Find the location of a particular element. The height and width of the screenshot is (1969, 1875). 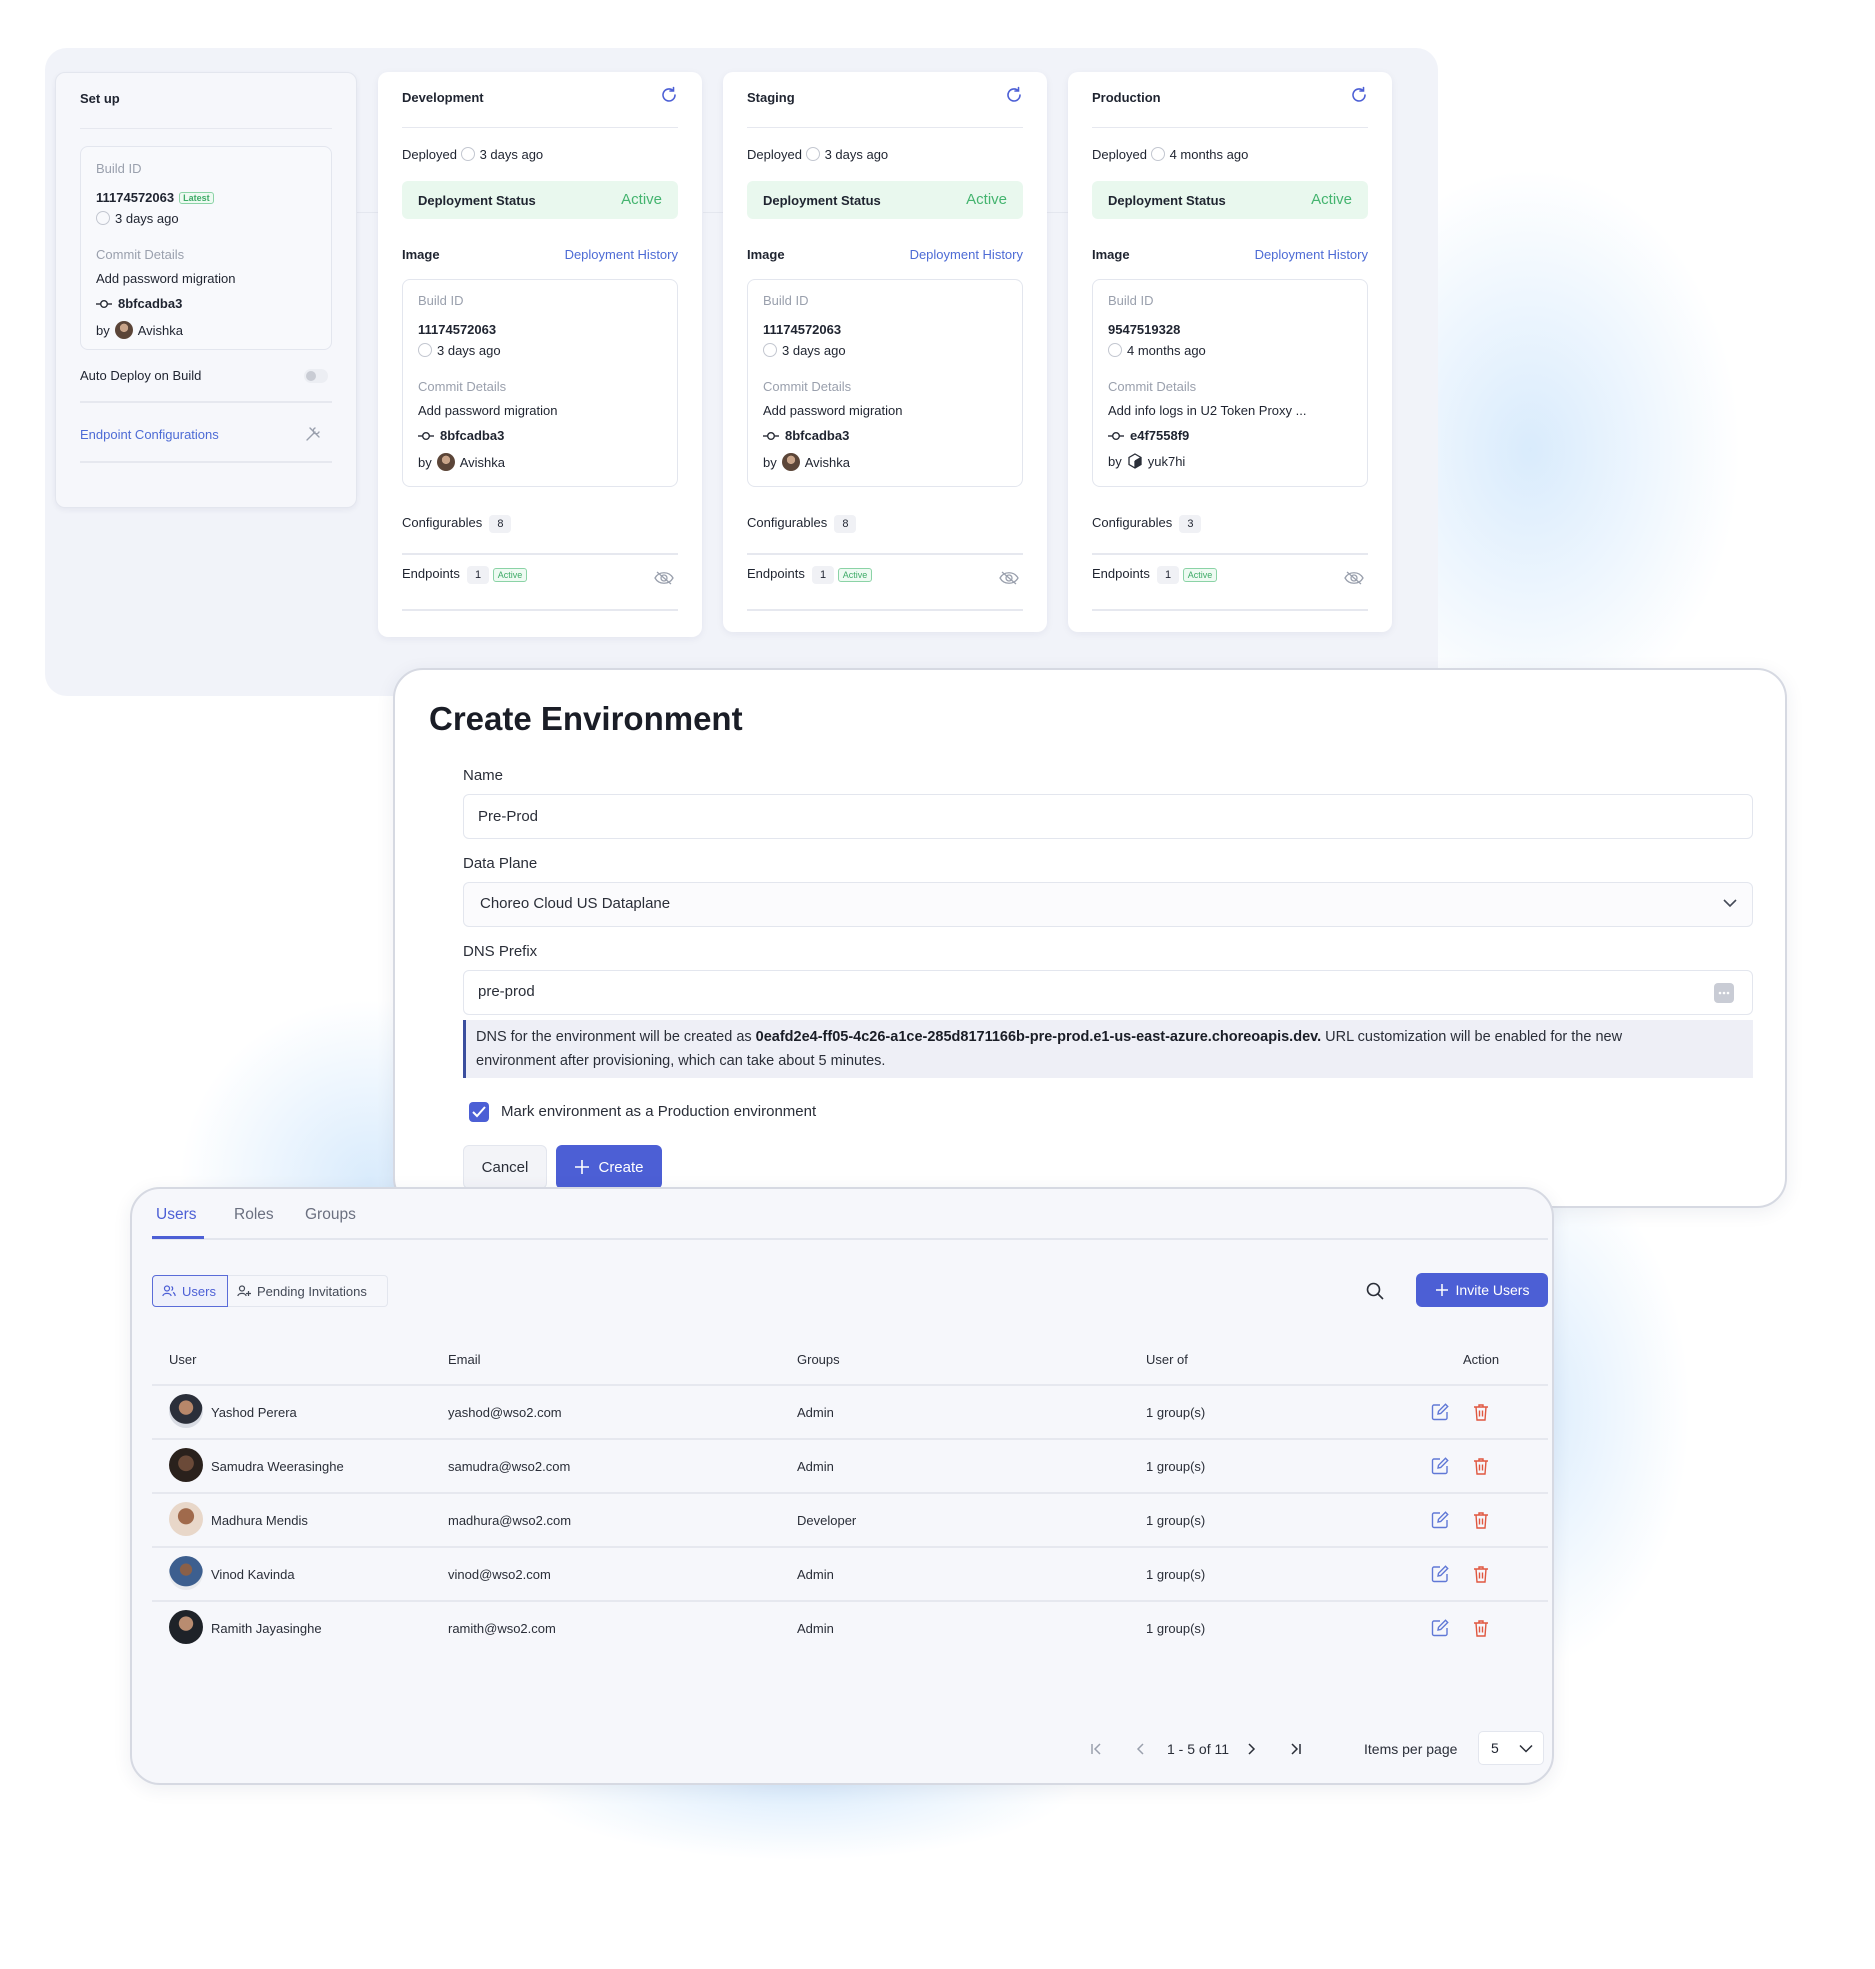

create-button: Create is located at coordinates (609, 1167).